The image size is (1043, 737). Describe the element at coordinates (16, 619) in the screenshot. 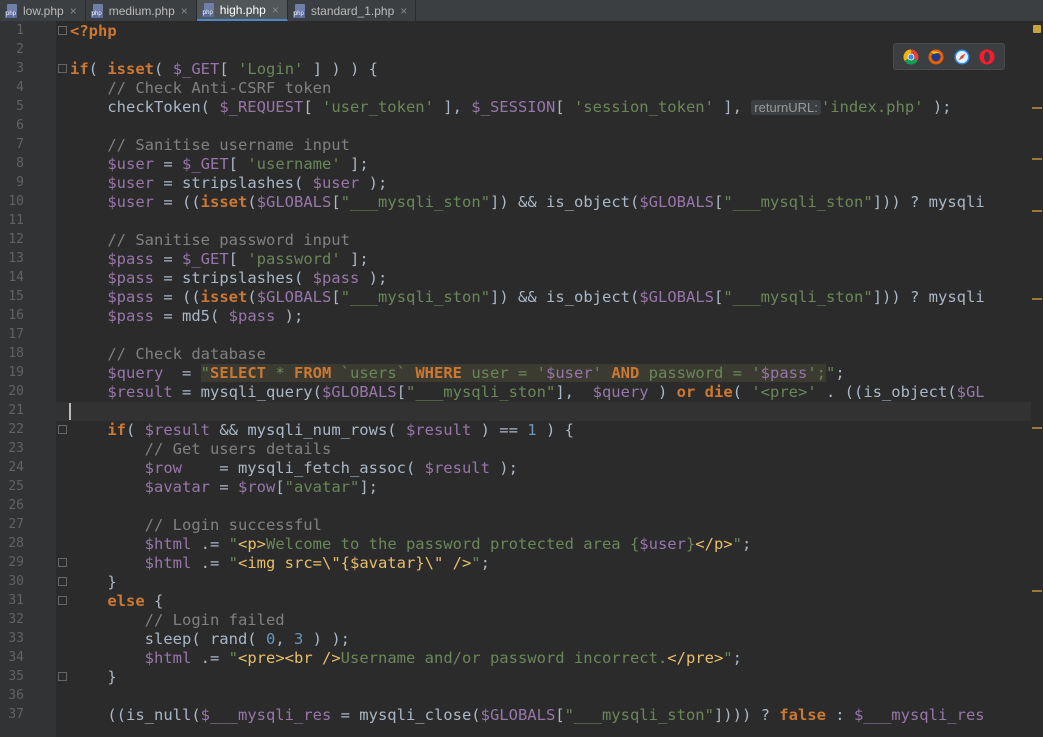

I see `line-number: 32` at that location.